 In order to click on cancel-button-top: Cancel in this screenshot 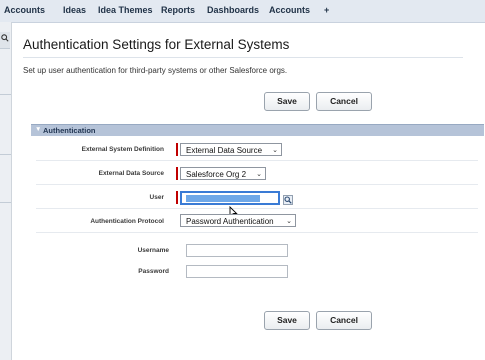, I will do `click(344, 101)`.